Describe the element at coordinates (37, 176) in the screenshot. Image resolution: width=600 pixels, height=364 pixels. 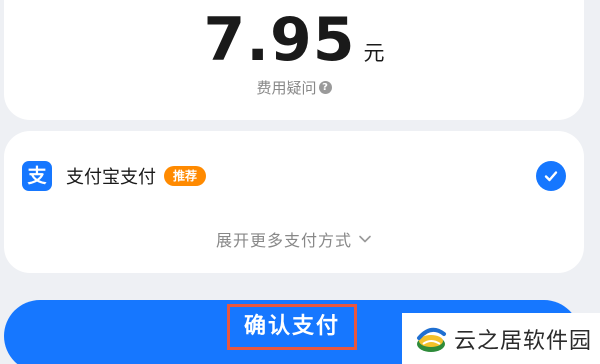
I see `alipay-icon: 支` at that location.